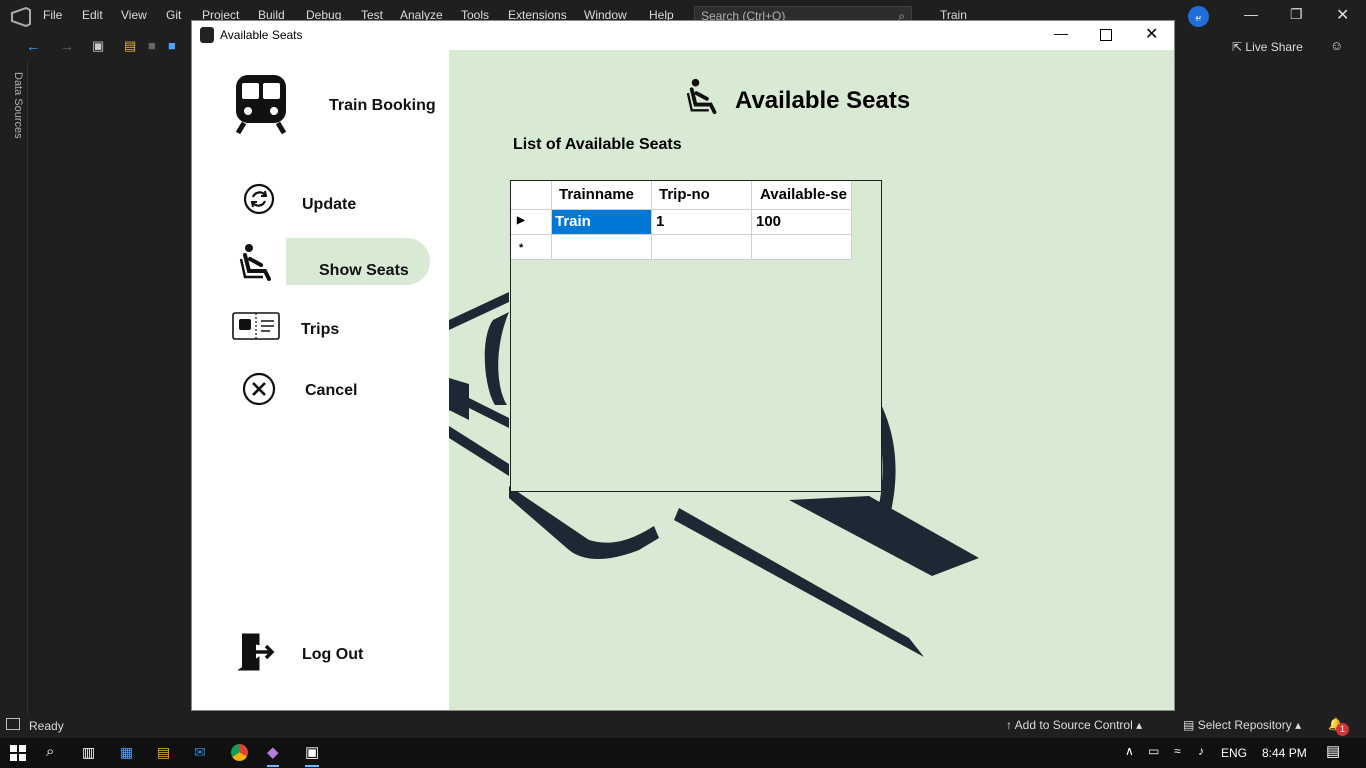 This screenshot has width=1366, height=768. I want to click on tray-chevron-icon: ∧, so click(1129, 751).